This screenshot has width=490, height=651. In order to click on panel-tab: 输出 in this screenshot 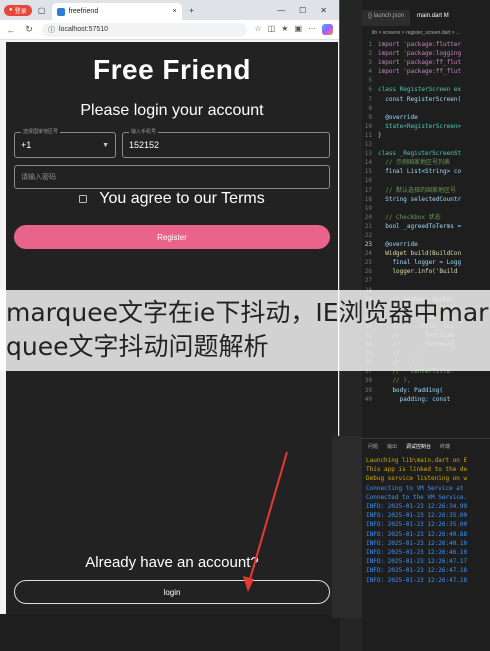, I will do `click(392, 446)`.